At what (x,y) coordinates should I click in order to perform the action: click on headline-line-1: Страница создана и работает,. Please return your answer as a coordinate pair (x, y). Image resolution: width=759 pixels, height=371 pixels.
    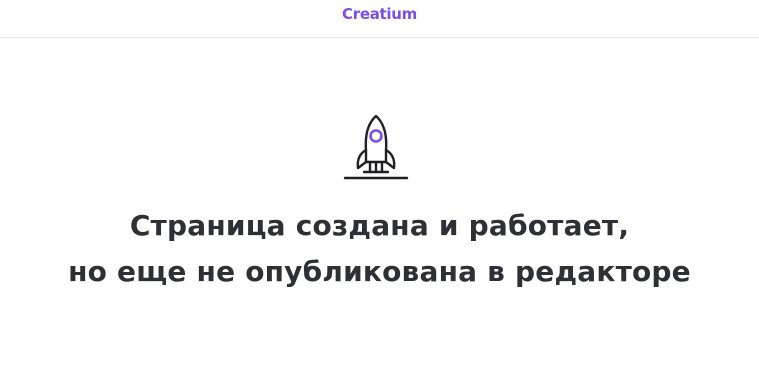
    Looking at the image, I should click on (379, 225).